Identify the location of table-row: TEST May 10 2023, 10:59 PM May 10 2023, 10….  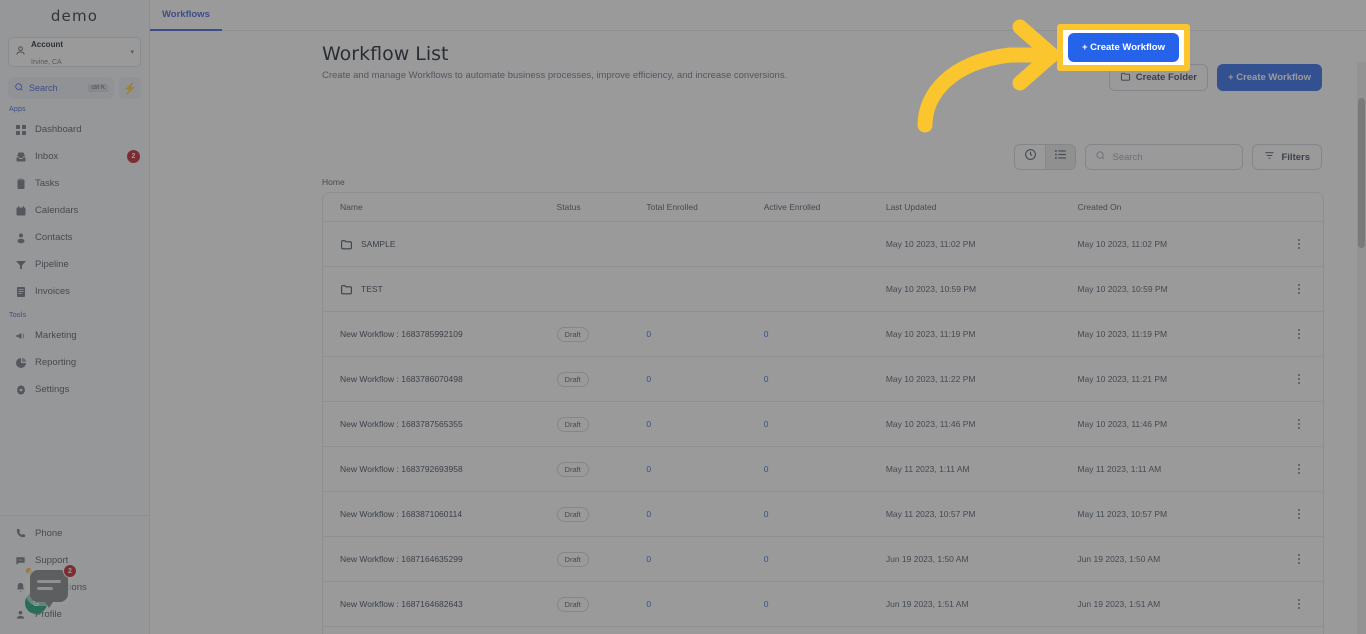
(823, 289).